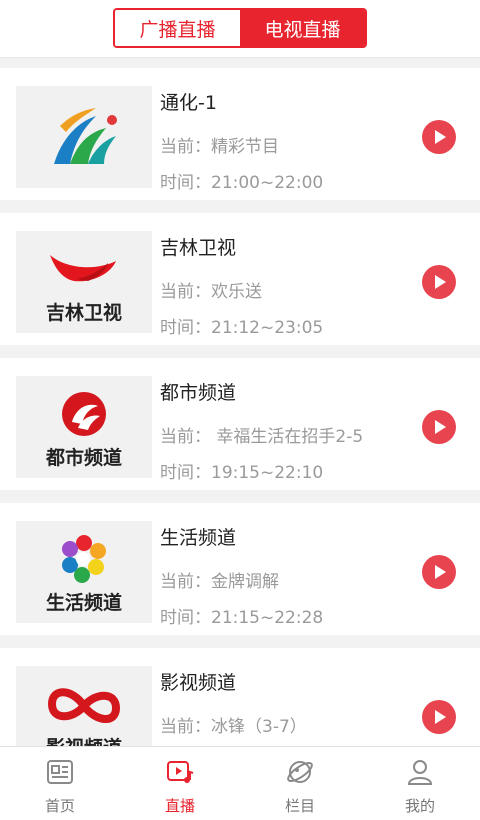  Describe the element at coordinates (180, 783) in the screenshot. I see `tab-live: 直播` at that location.